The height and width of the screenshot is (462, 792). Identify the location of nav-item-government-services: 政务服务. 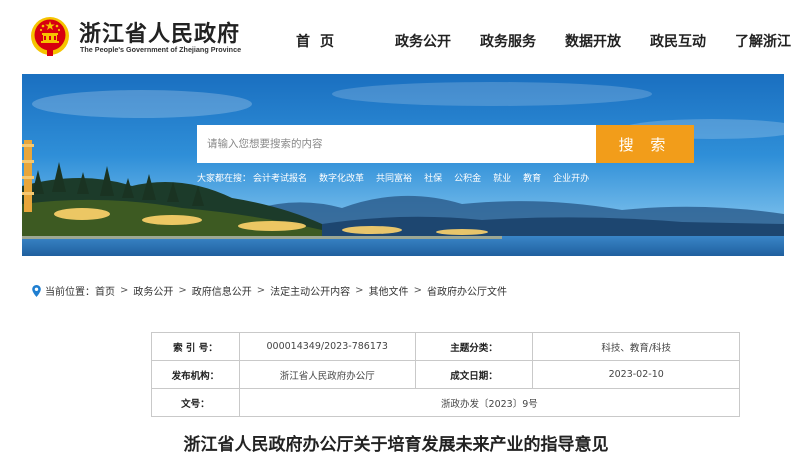
(508, 41).